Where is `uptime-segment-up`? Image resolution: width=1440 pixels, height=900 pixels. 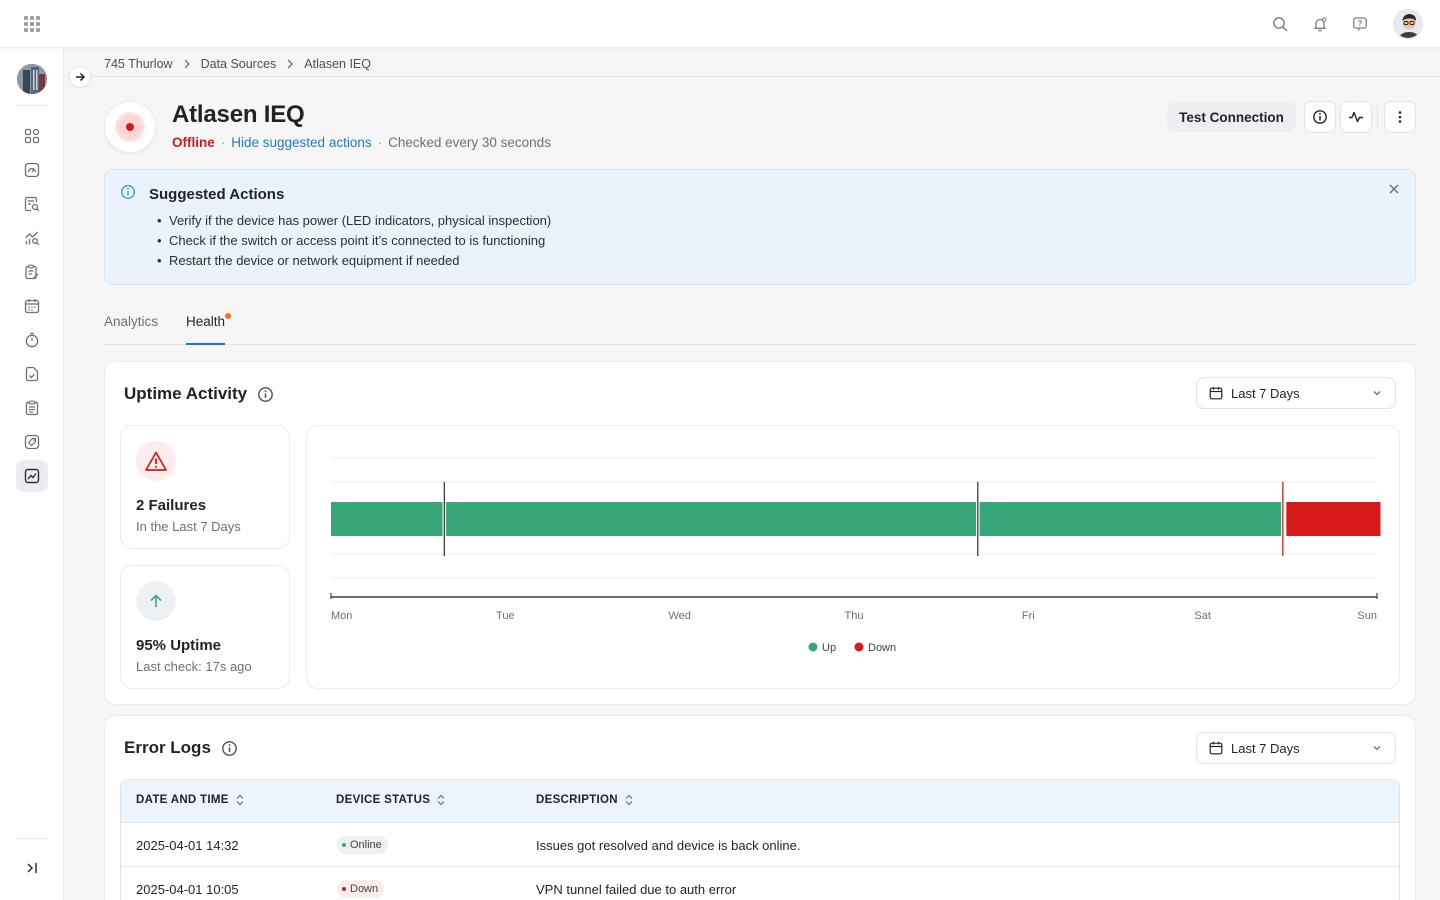
uptime-segment-up is located at coordinates (387, 519).